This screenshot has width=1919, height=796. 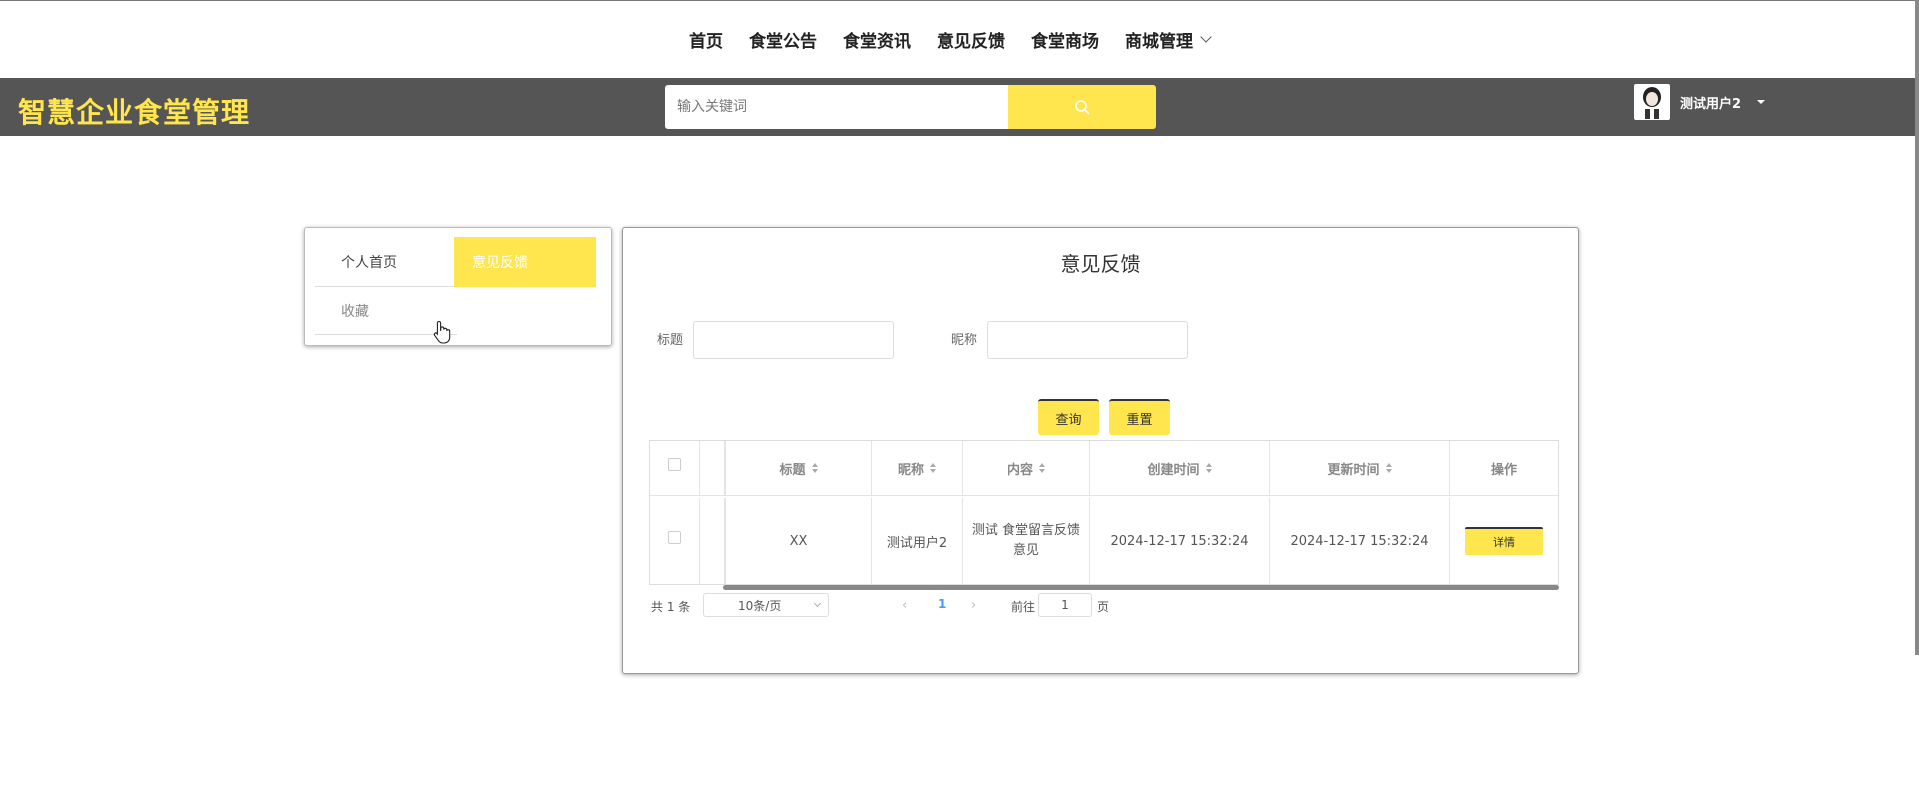 I want to click on nav-announcements: 食堂公告, so click(x=783, y=39).